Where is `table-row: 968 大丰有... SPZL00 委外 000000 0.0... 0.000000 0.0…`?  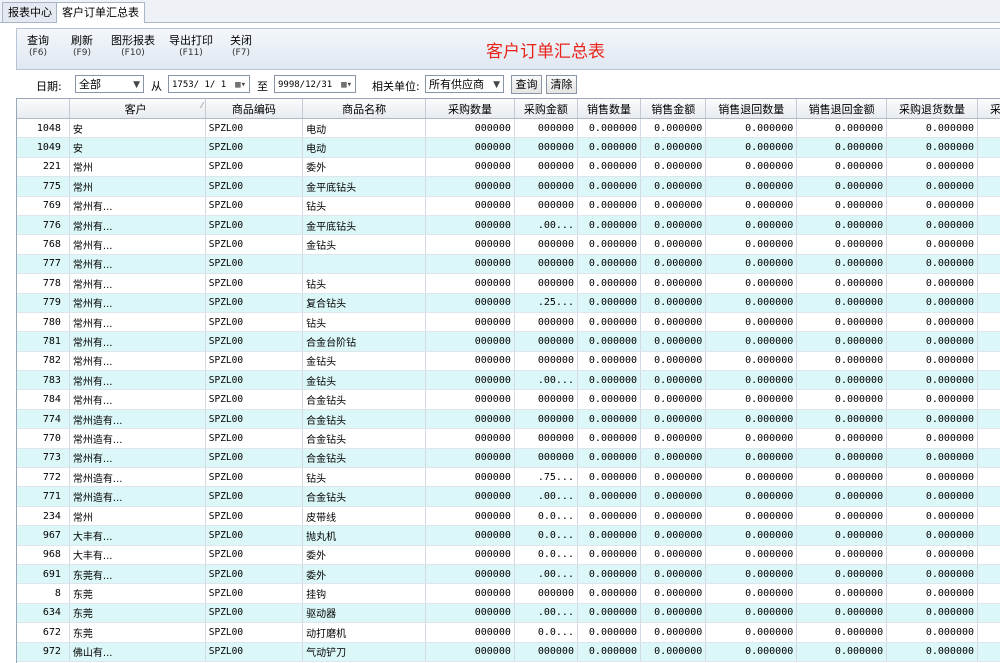
table-row: 968 大丰有... SPZL00 委外 000000 0.0... 0.000000 0.0… is located at coordinates (508, 555).